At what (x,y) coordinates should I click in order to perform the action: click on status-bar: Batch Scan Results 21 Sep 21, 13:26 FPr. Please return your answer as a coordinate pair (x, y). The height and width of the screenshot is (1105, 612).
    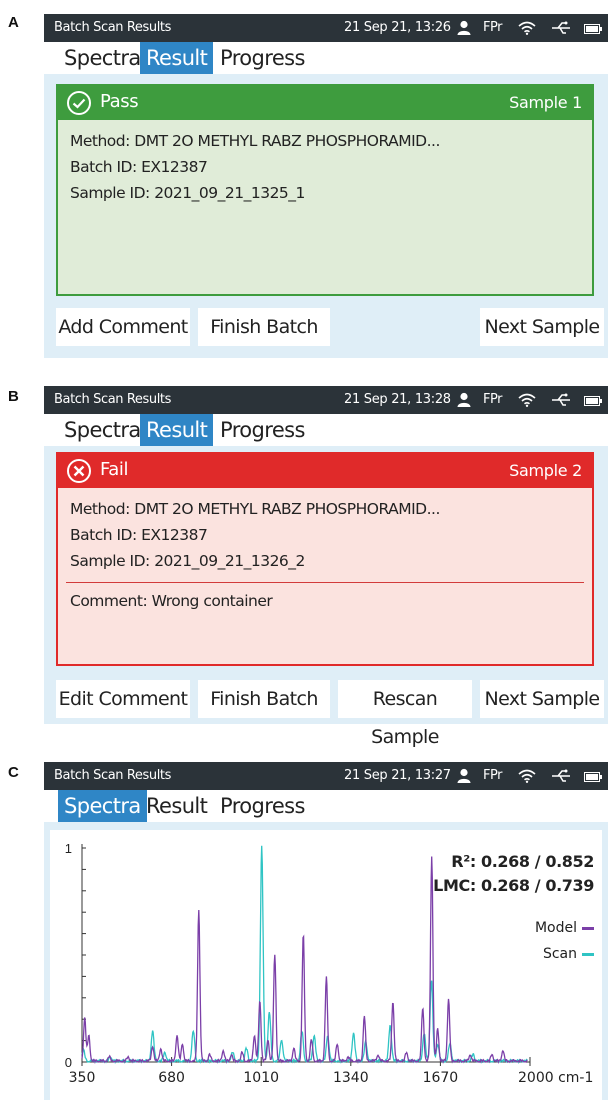
    Looking at the image, I should click on (326, 28).